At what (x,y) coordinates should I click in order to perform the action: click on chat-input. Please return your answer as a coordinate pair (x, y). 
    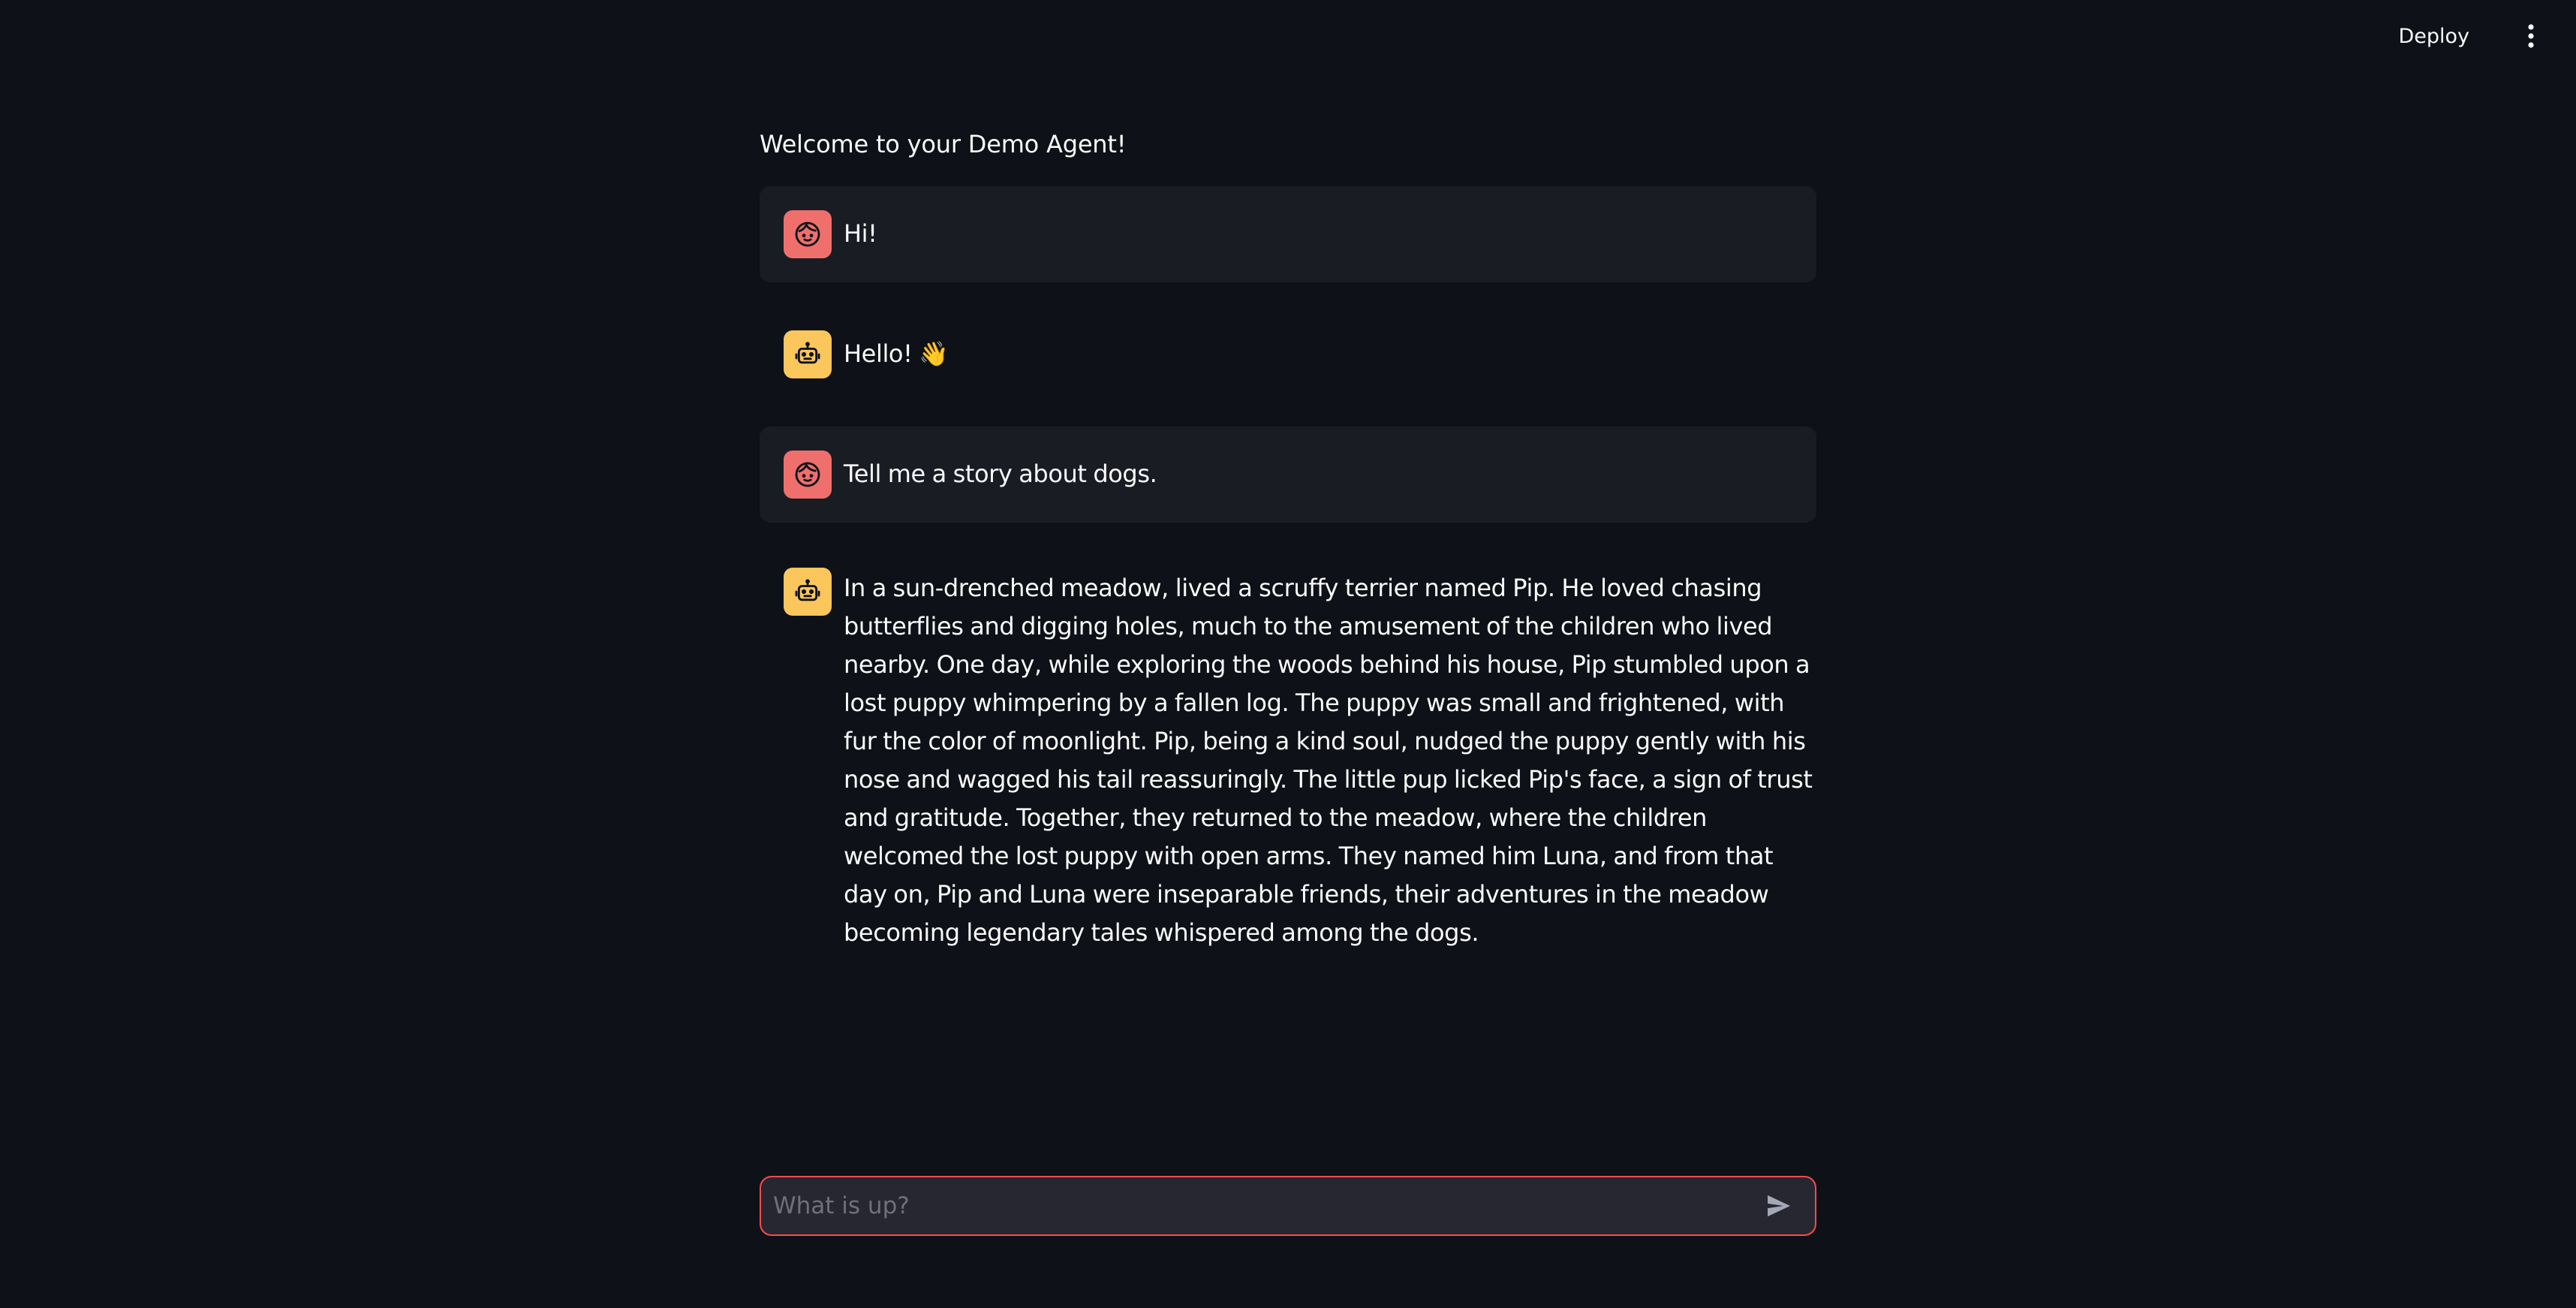
    Looking at the image, I should click on (1265, 1205).